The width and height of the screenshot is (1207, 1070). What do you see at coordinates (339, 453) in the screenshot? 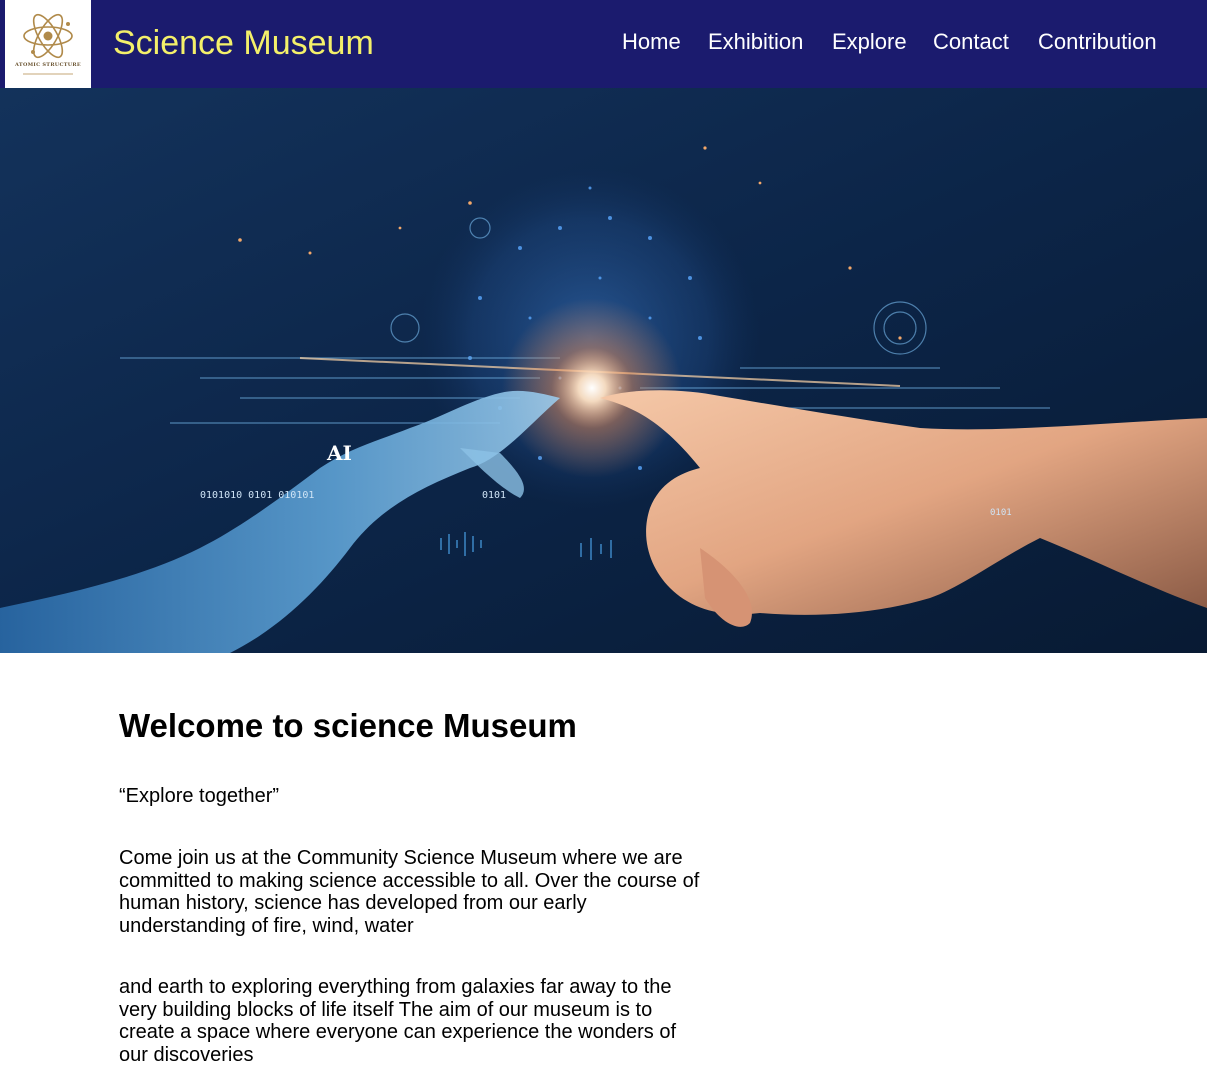
I see `hero-ai-label: AI` at bounding box center [339, 453].